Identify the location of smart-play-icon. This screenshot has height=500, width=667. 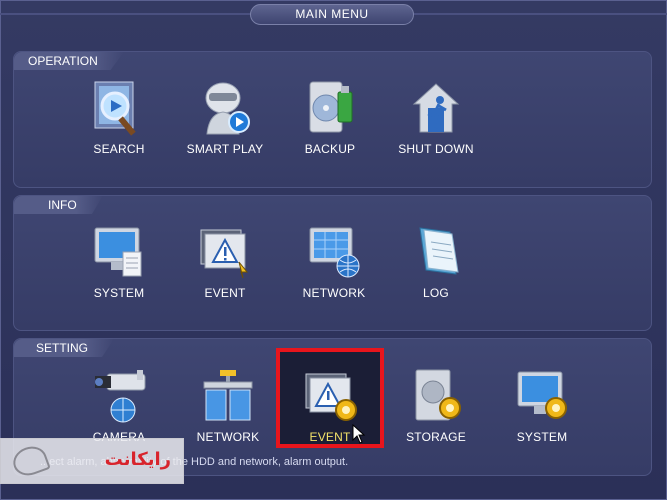
(225, 108).